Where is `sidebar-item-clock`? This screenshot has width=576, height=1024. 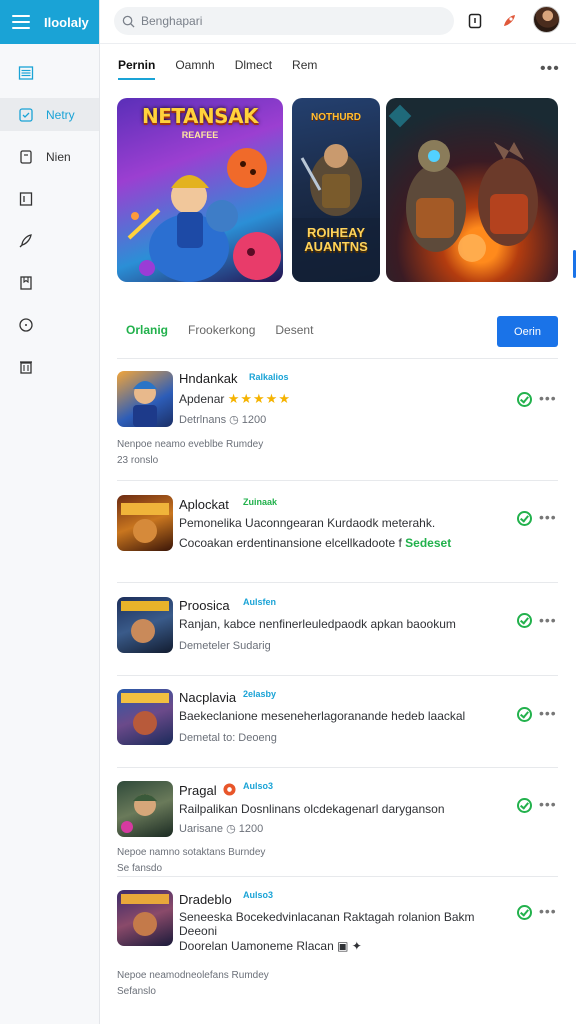
sidebar-item-clock is located at coordinates (49, 324).